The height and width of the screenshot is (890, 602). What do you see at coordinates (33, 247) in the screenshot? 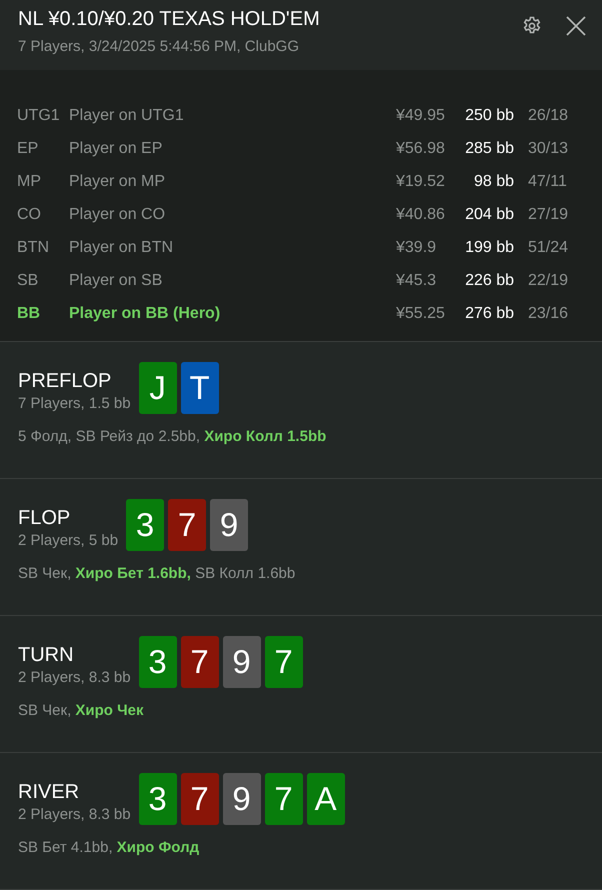
I see `player-position: BTN` at bounding box center [33, 247].